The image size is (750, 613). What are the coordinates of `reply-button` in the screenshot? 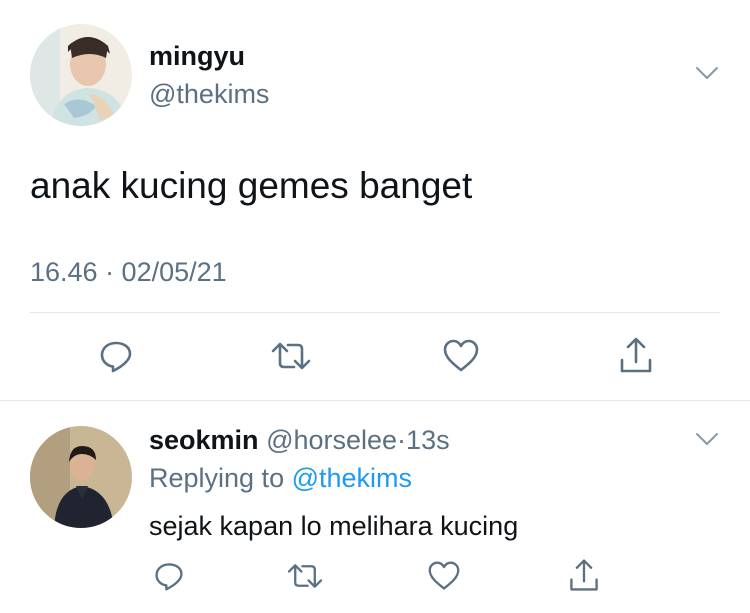 It's located at (116, 356).